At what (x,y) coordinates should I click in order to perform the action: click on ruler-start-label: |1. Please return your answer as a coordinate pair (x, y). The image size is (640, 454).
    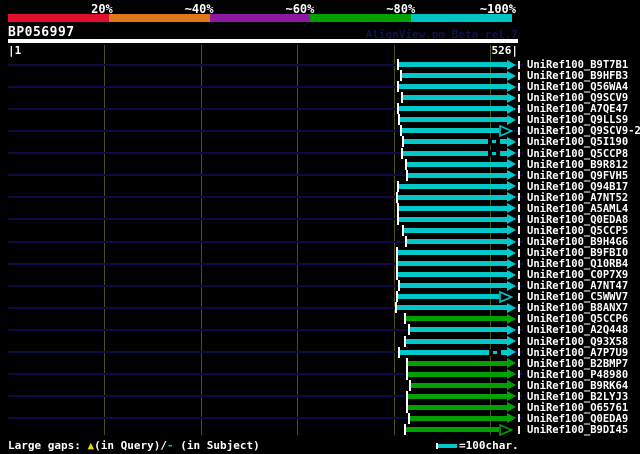
    Looking at the image, I should click on (15, 50).